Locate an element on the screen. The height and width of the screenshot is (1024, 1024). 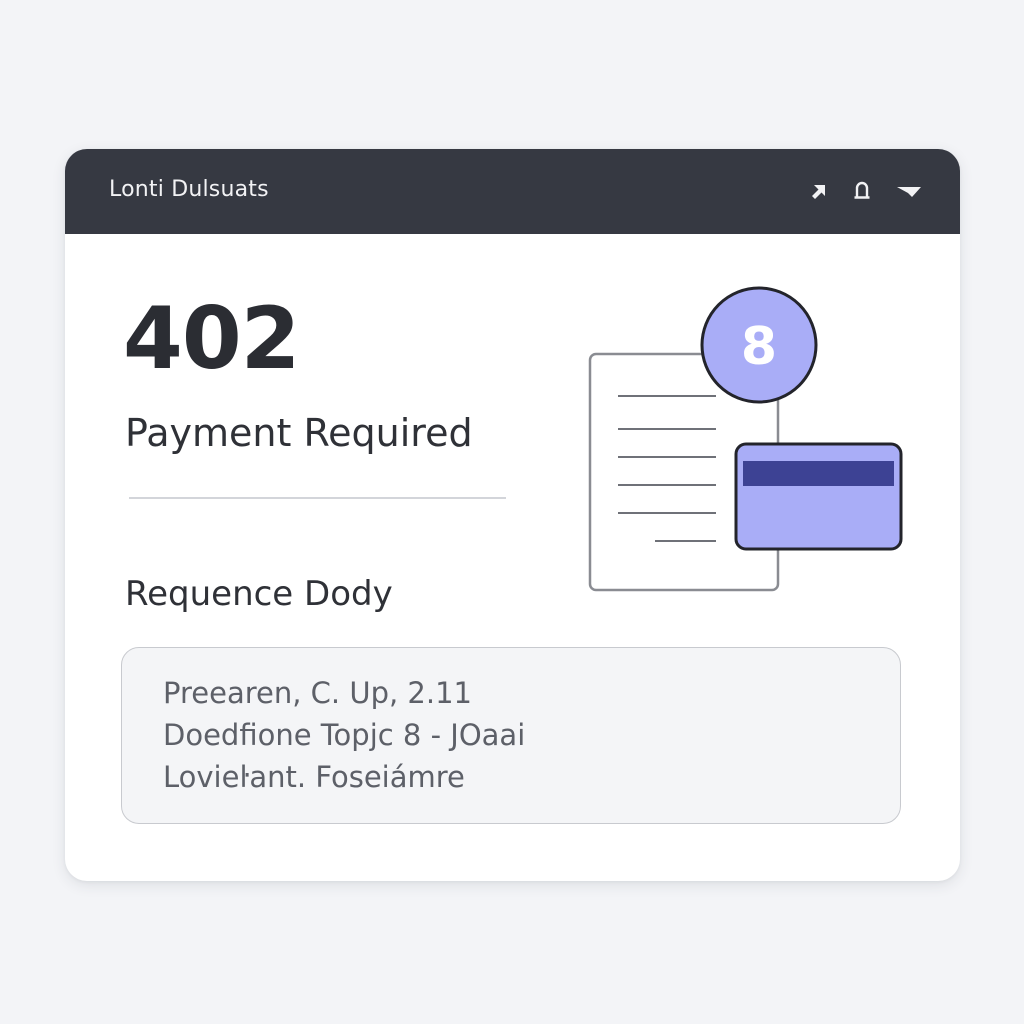
title-bar: Lonti Dulsuats is located at coordinates (512, 191).